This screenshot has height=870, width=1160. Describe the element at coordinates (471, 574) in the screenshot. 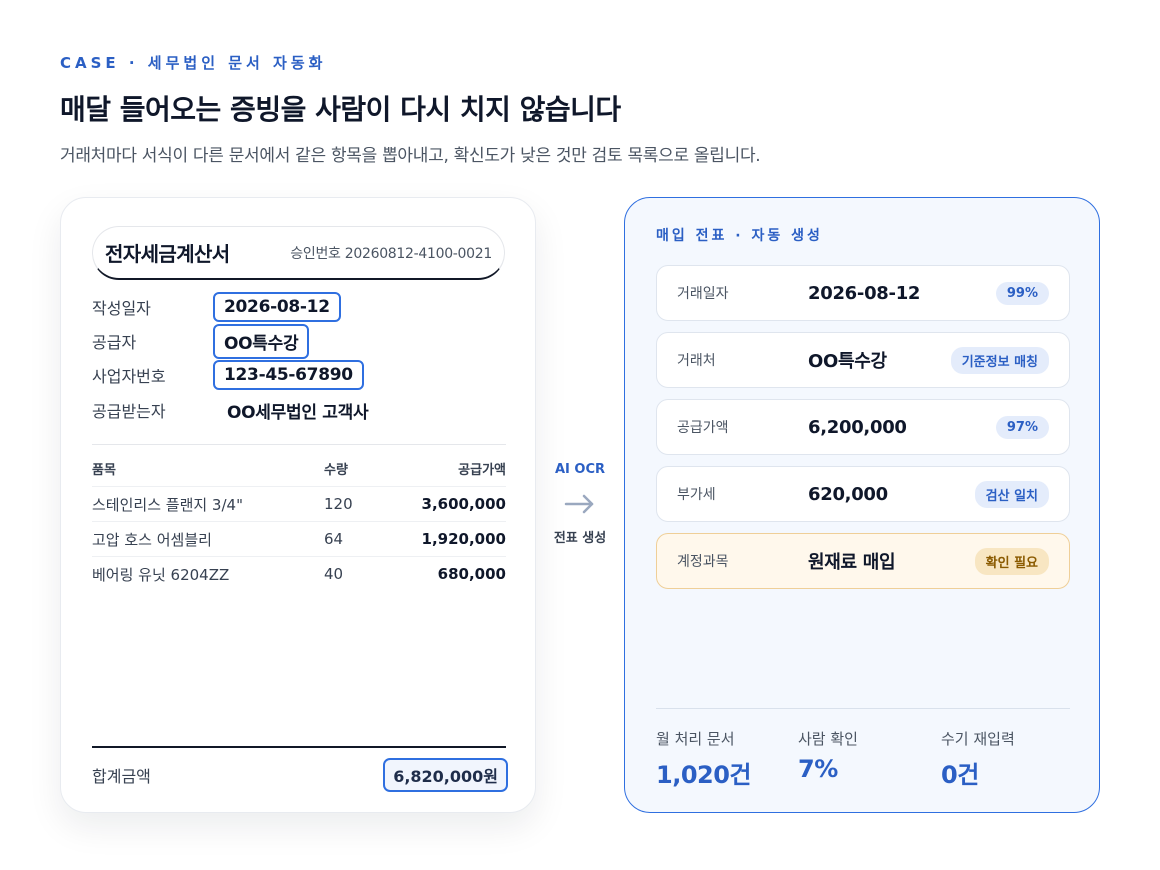

I see `item-amount: 680,000` at that location.